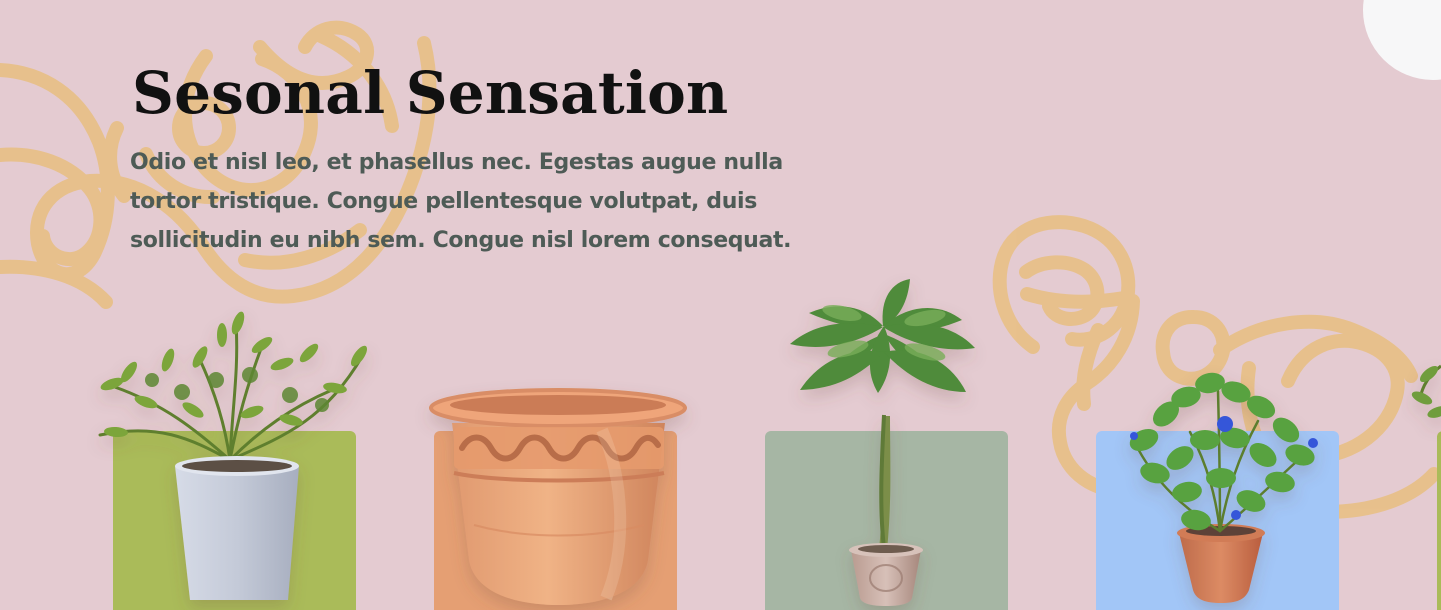 This screenshot has width=1441, height=610. What do you see at coordinates (558, 496) in the screenshot?
I see `terracotta-pot-image` at bounding box center [558, 496].